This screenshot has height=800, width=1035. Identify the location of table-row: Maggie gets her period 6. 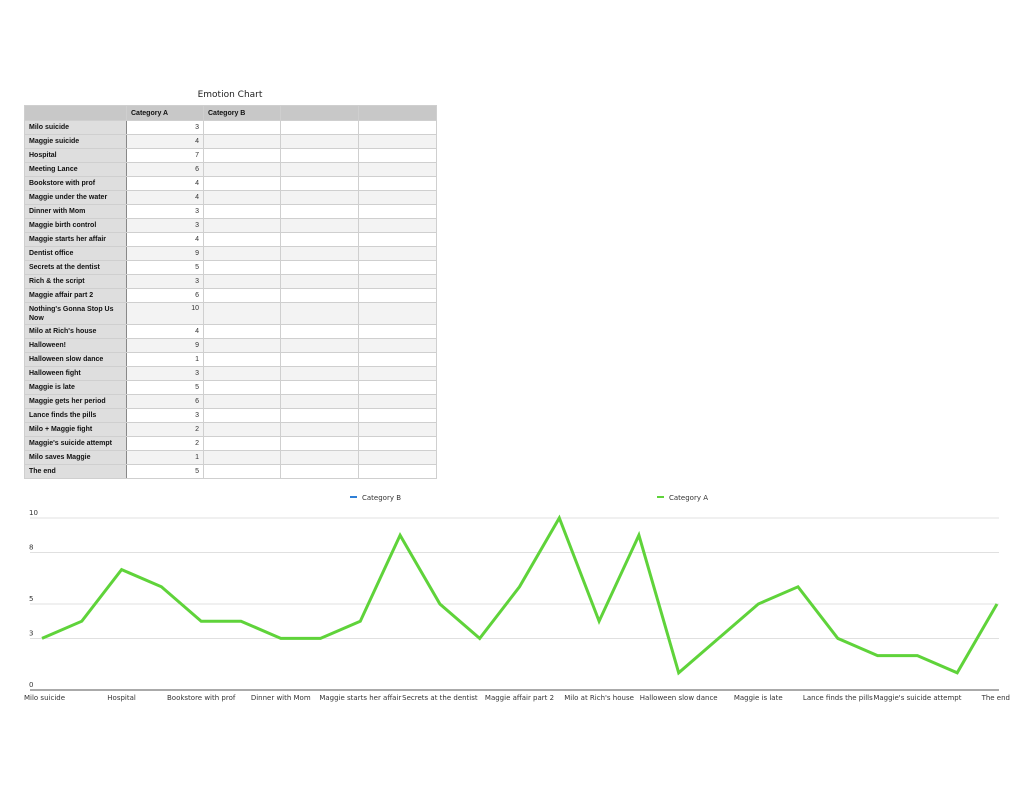
(230, 401).